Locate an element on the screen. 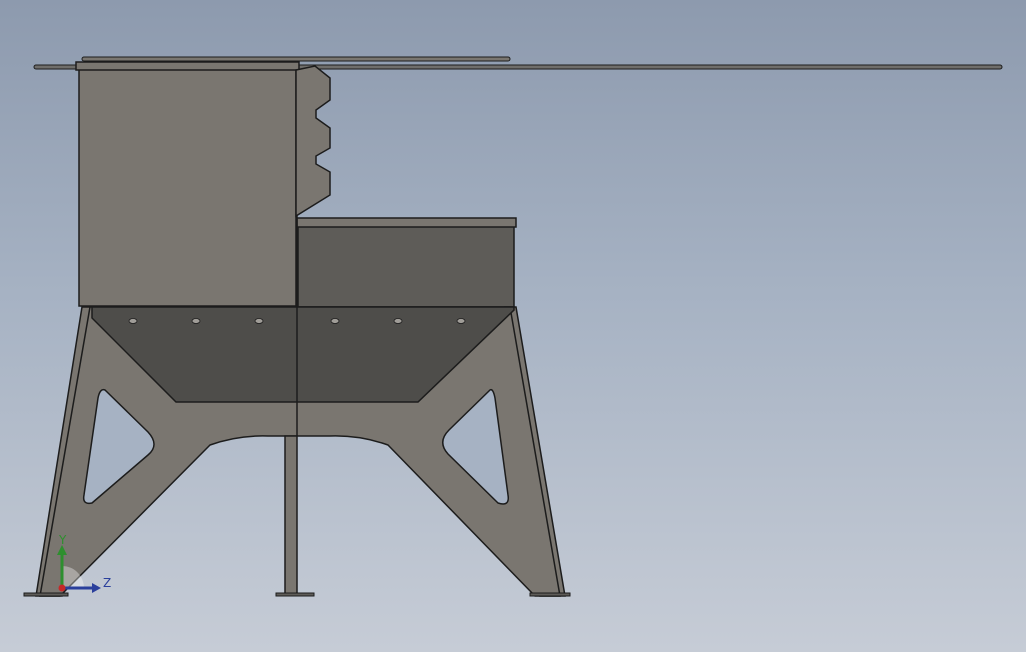 This screenshot has width=1026, height=652. axis-y-label: Y is located at coordinates (63, 540).